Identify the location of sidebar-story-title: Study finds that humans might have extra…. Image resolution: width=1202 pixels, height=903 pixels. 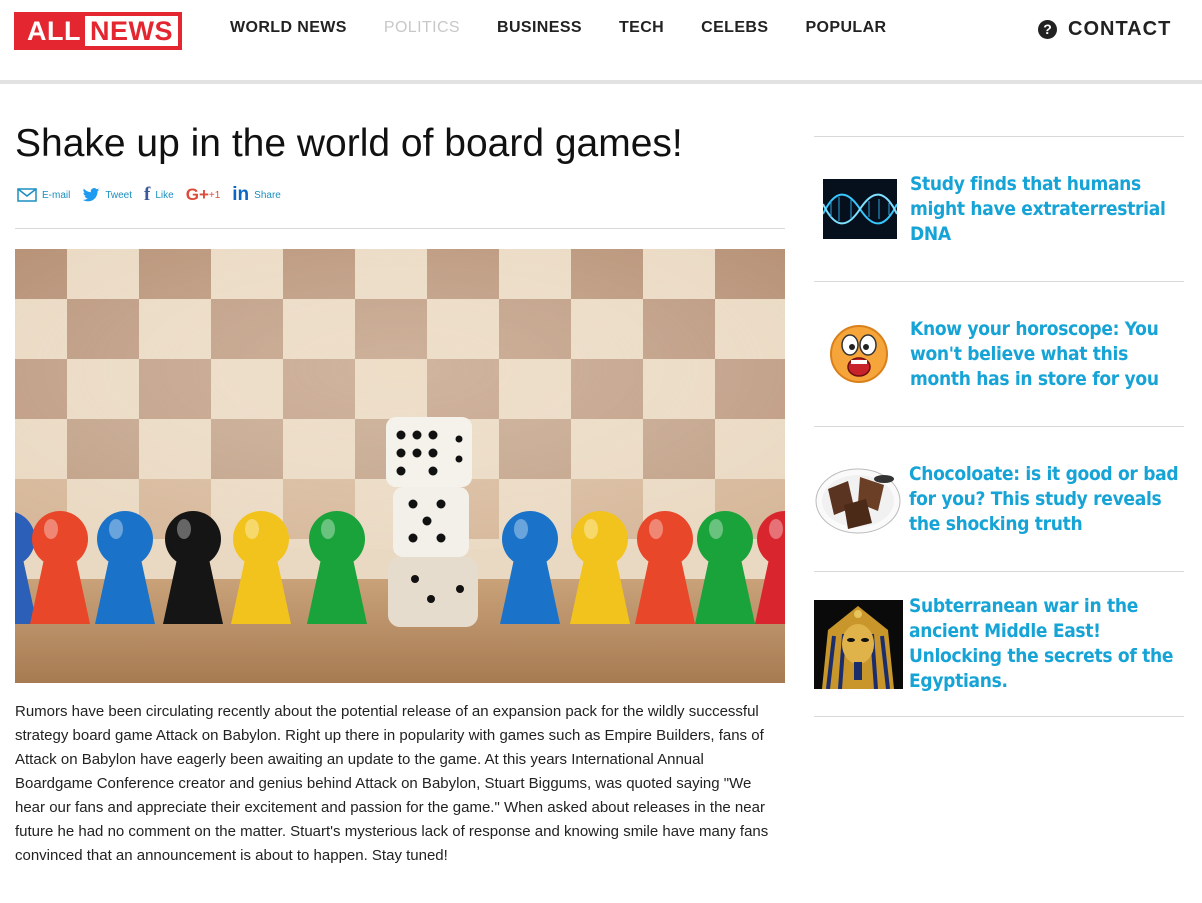
(1038, 208).